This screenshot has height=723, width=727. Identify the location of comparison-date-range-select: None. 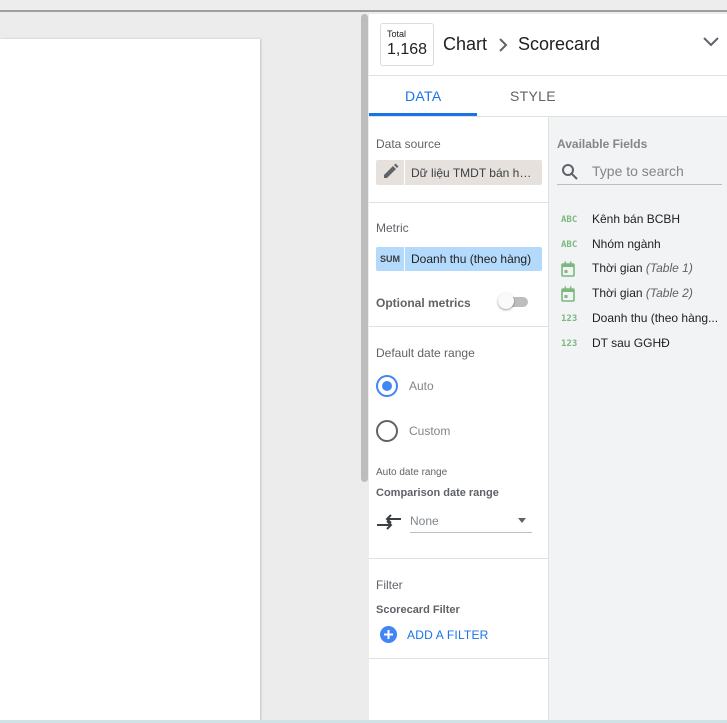
(471, 522).